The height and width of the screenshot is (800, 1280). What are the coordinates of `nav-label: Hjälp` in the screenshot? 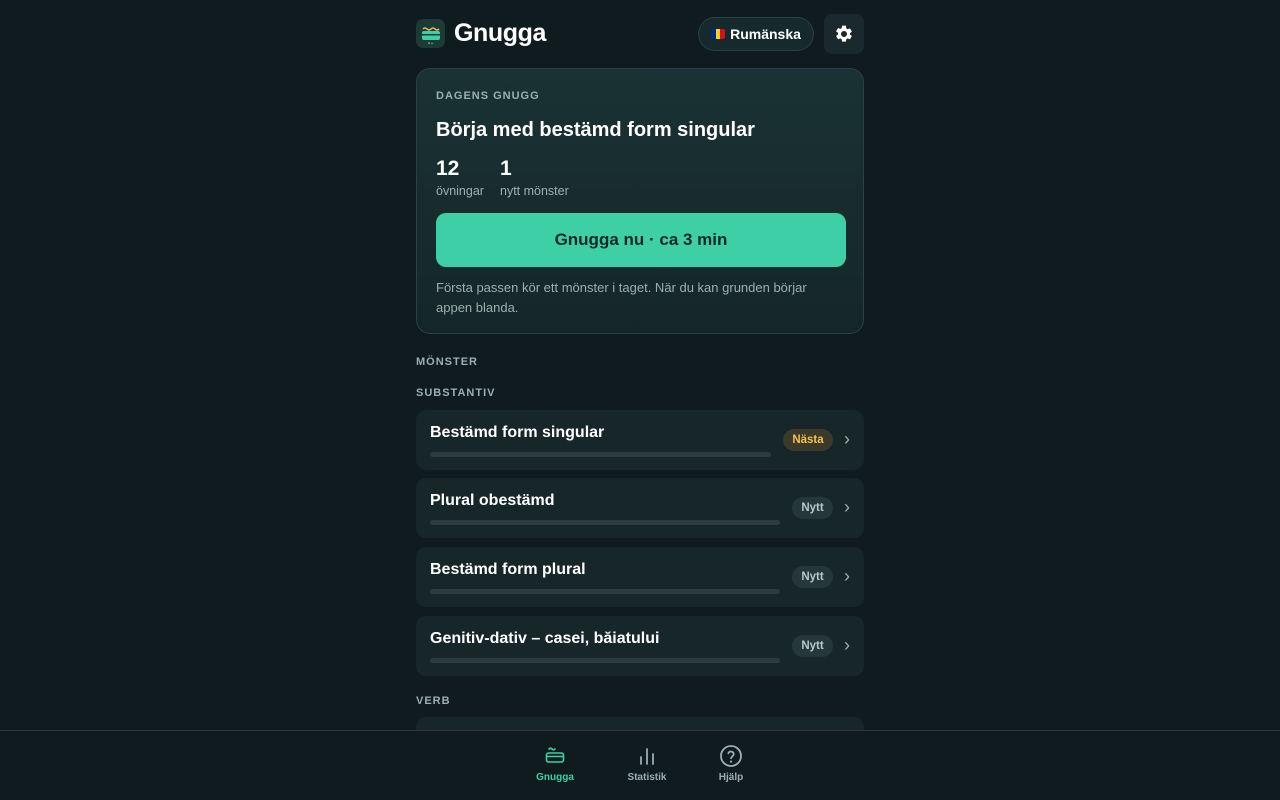 It's located at (731, 777).